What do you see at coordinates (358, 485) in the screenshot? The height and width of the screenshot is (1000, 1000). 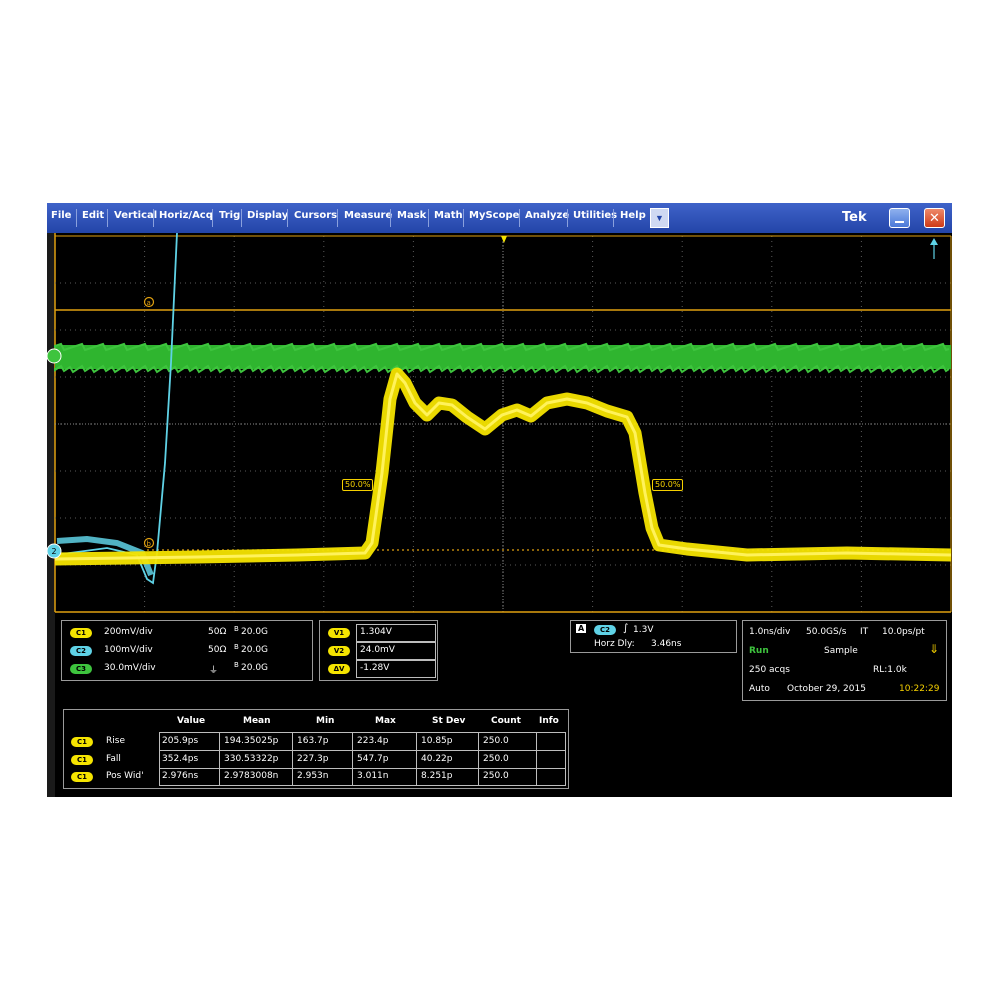 I see `left-50pct-marker: 50.0%` at bounding box center [358, 485].